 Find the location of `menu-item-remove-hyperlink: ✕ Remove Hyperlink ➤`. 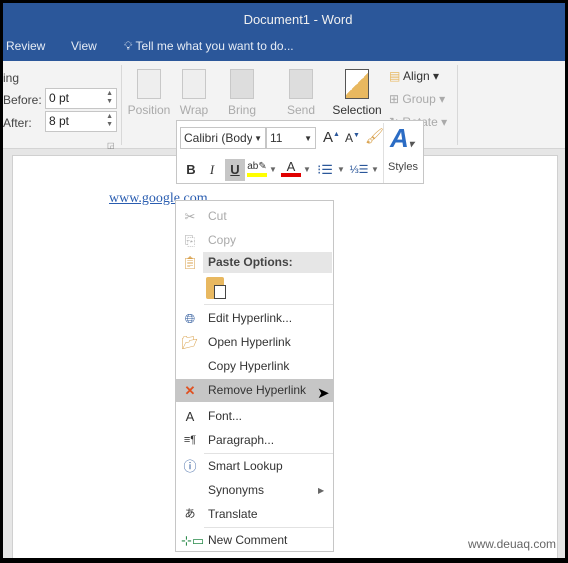

menu-item-remove-hyperlink: ✕ Remove Hyperlink ➤ is located at coordinates (254, 390).